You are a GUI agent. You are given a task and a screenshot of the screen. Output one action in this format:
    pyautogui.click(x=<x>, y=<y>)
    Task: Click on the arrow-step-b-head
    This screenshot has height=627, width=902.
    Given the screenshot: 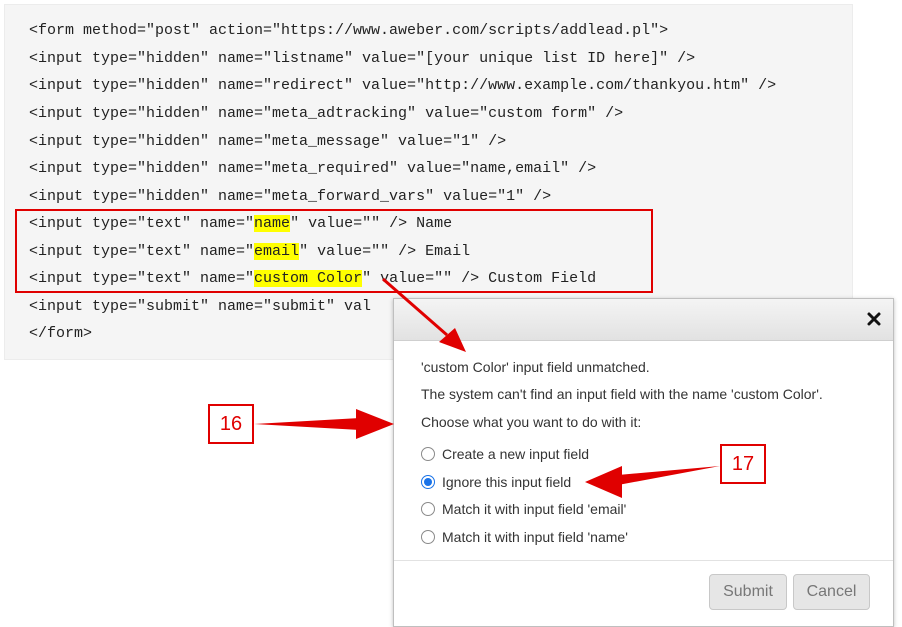 What is the action you would take?
    pyautogui.click(x=603, y=482)
    